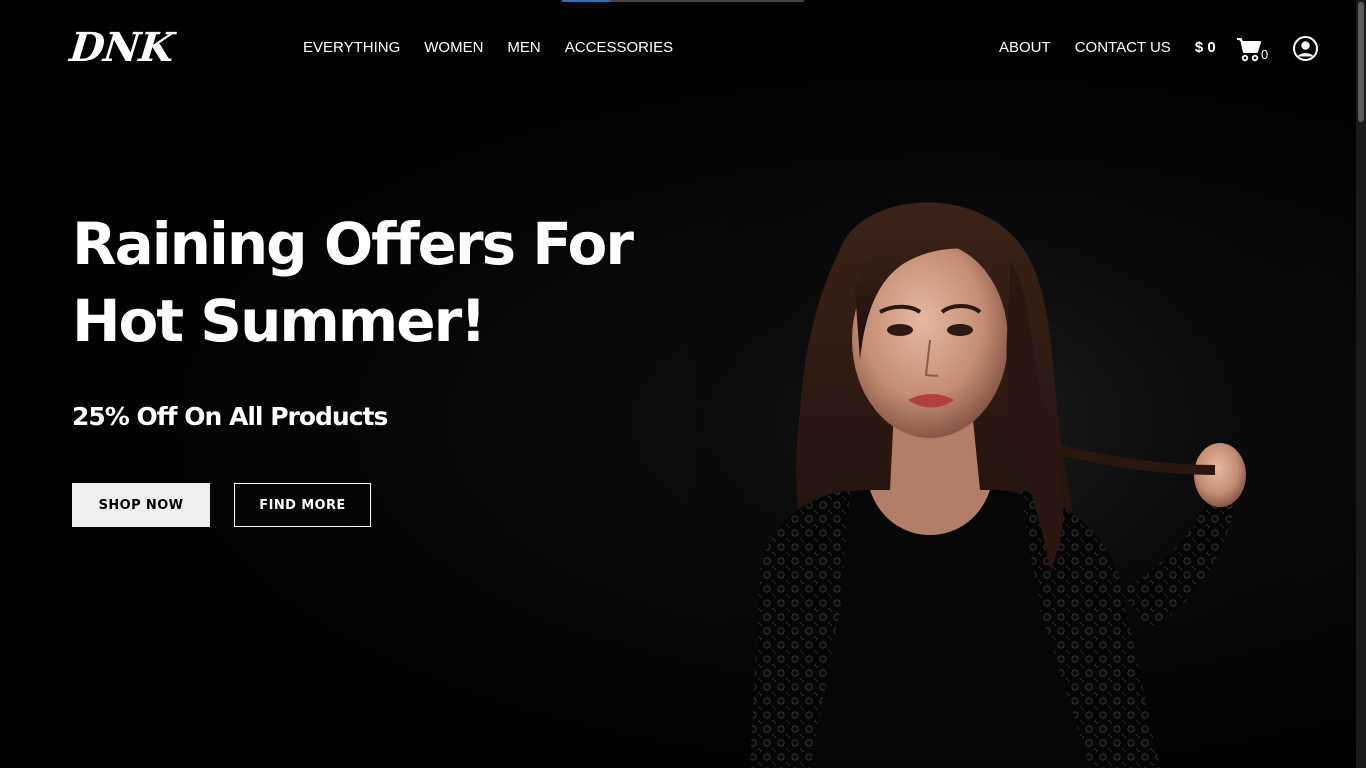  Describe the element at coordinates (523, 48) in the screenshot. I see `nav-link-men: MEN` at that location.